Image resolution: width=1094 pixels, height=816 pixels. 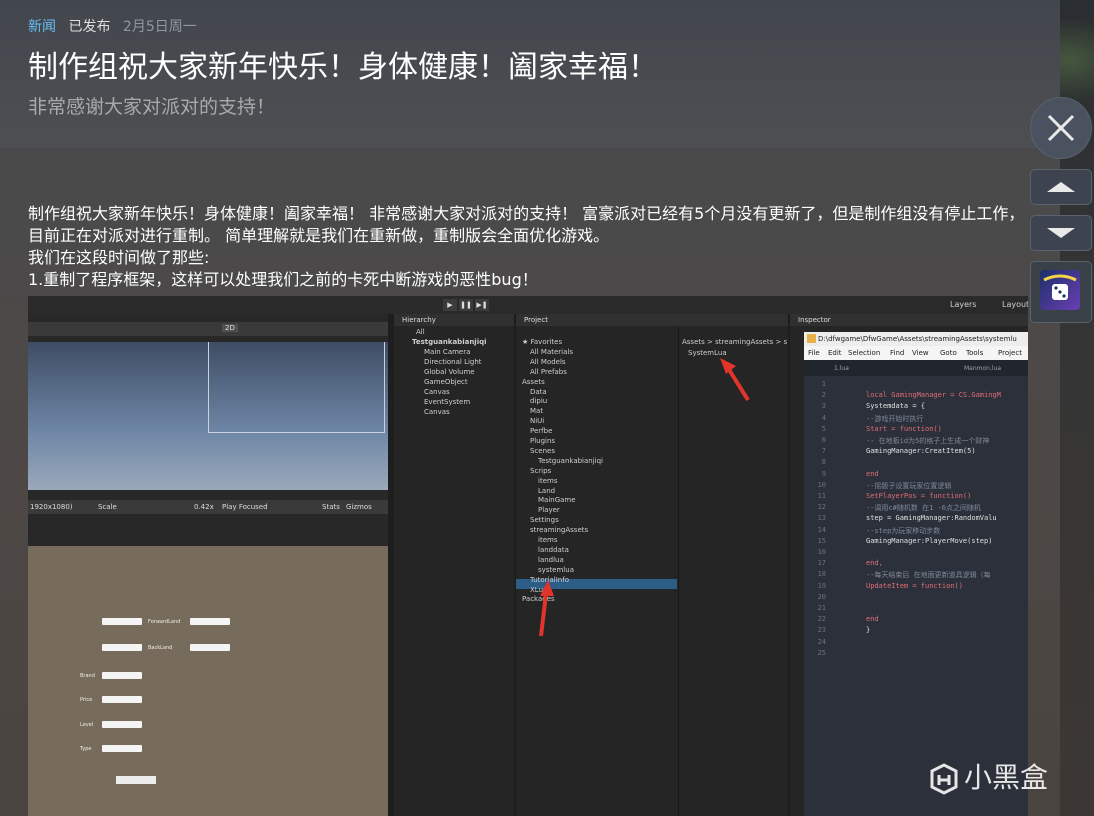 I want to click on close-icon, so click(x=1061, y=128).